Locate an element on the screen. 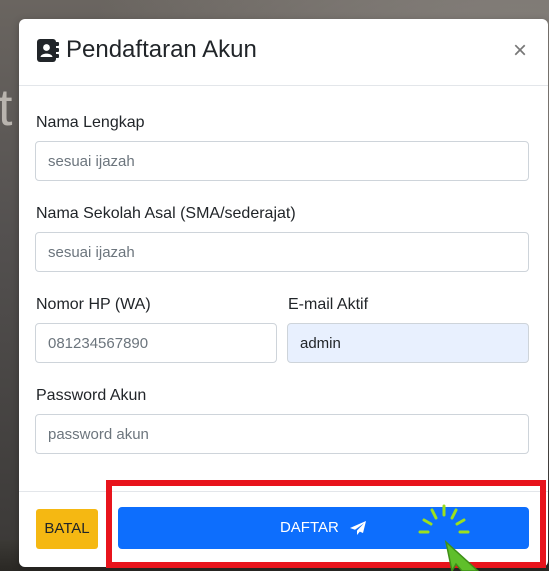 The height and width of the screenshot is (571, 549). nomor-hp-input is located at coordinates (156, 343).